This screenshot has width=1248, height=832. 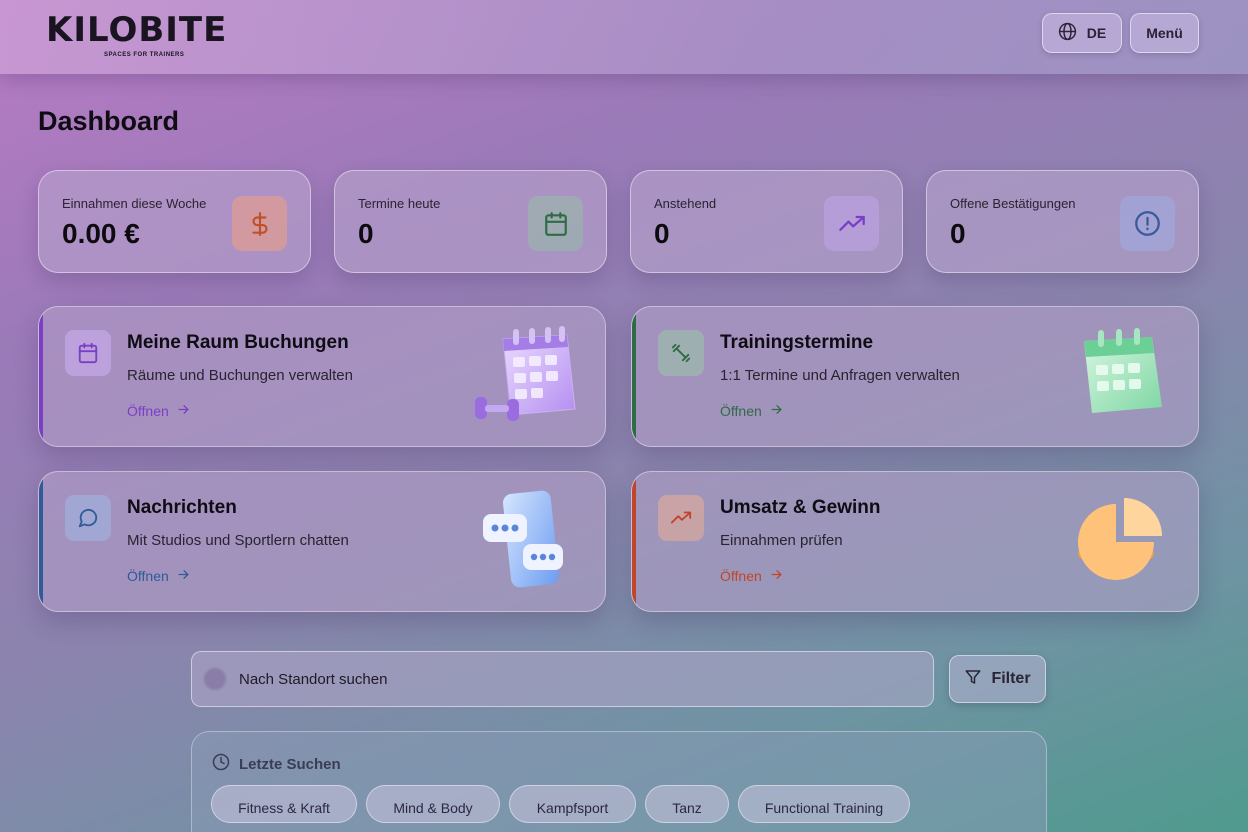 I want to click on recent-searches-header: Letzte Suchen, so click(x=276, y=764).